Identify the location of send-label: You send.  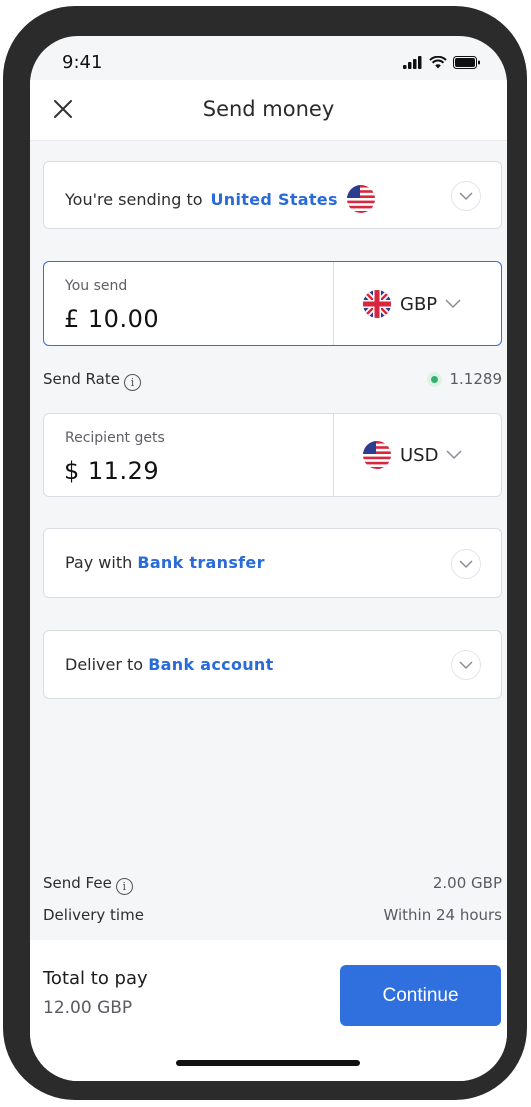
(96, 286).